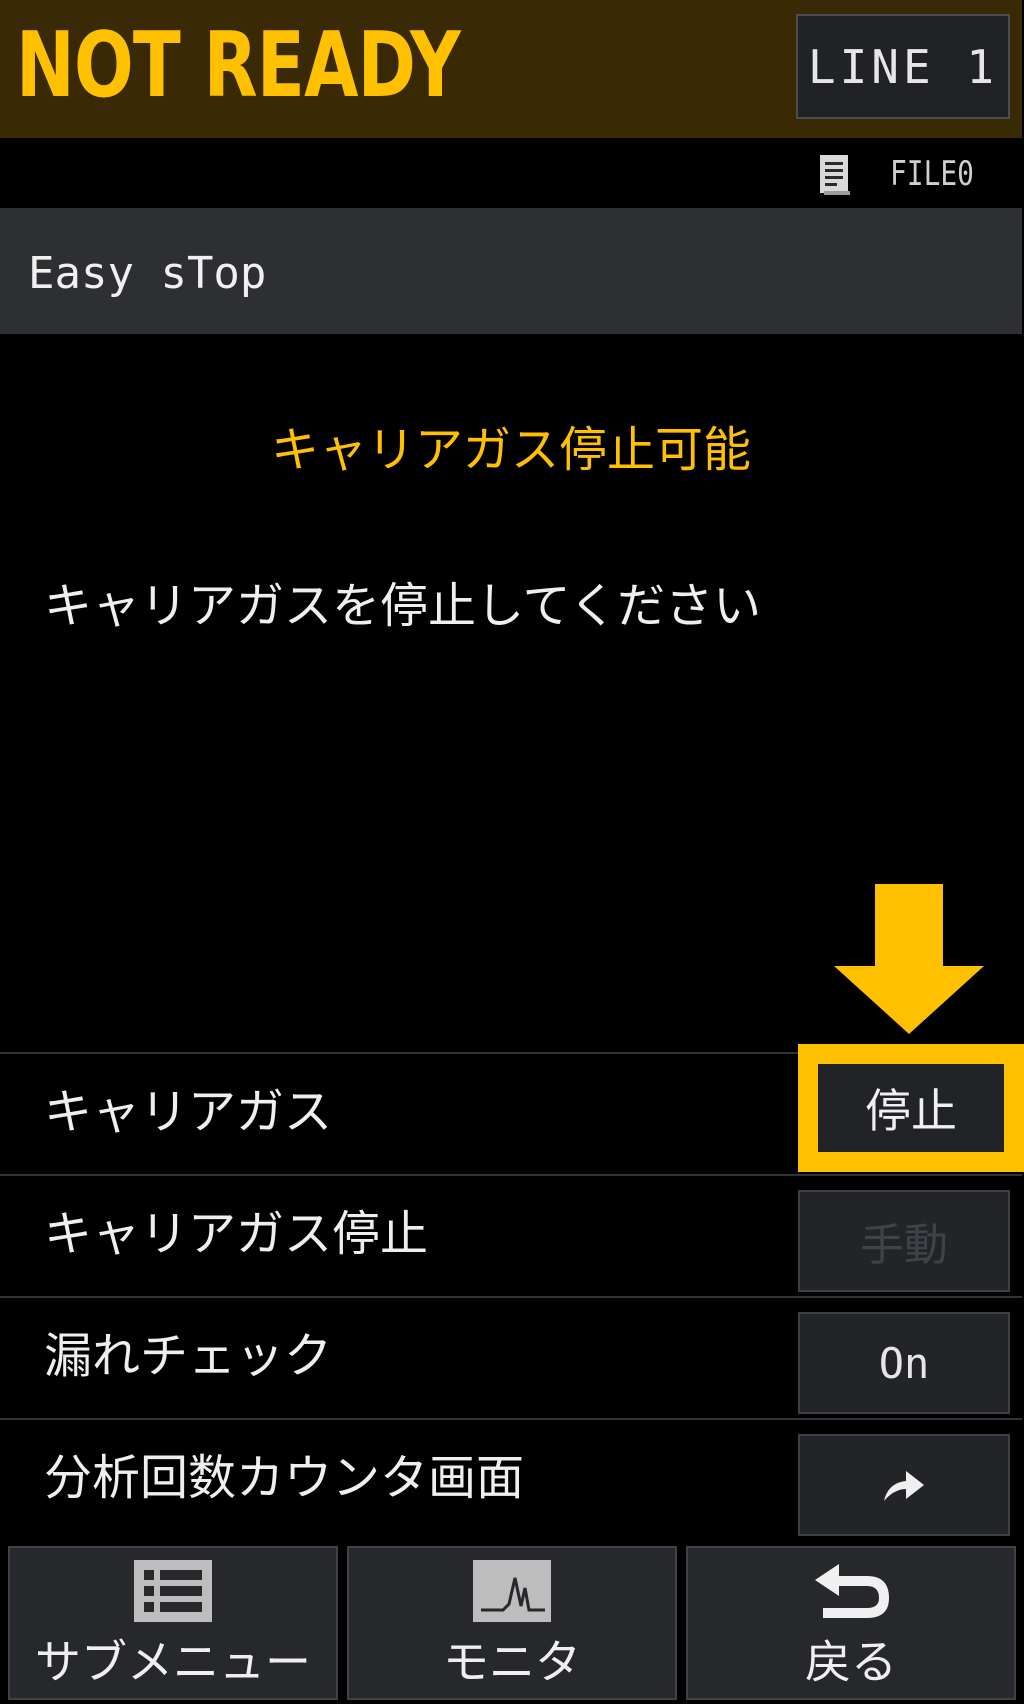 The image size is (1024, 1704). What do you see at coordinates (851, 1623) in the screenshot?
I see `back-button: 戻る` at bounding box center [851, 1623].